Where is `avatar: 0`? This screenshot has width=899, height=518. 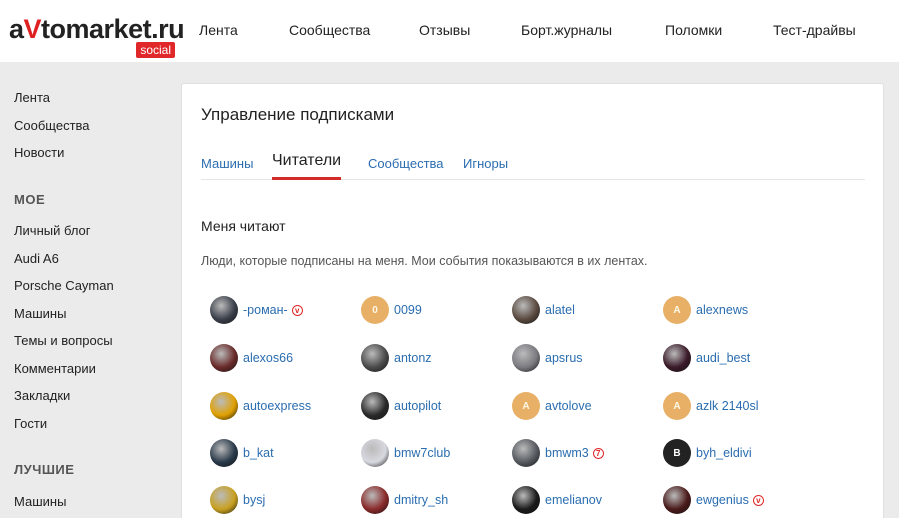 avatar: 0 is located at coordinates (375, 310).